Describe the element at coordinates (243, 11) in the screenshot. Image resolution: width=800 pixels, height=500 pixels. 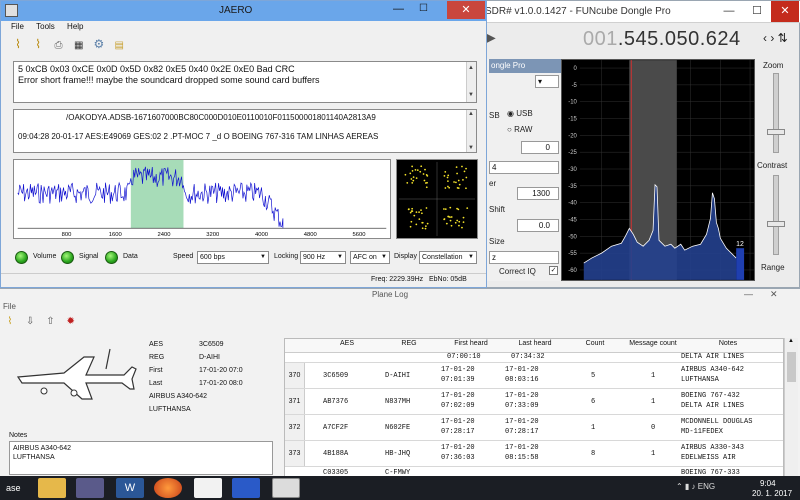
I see `jaero-titlebar: JAERO — ☐ ✕` at that location.